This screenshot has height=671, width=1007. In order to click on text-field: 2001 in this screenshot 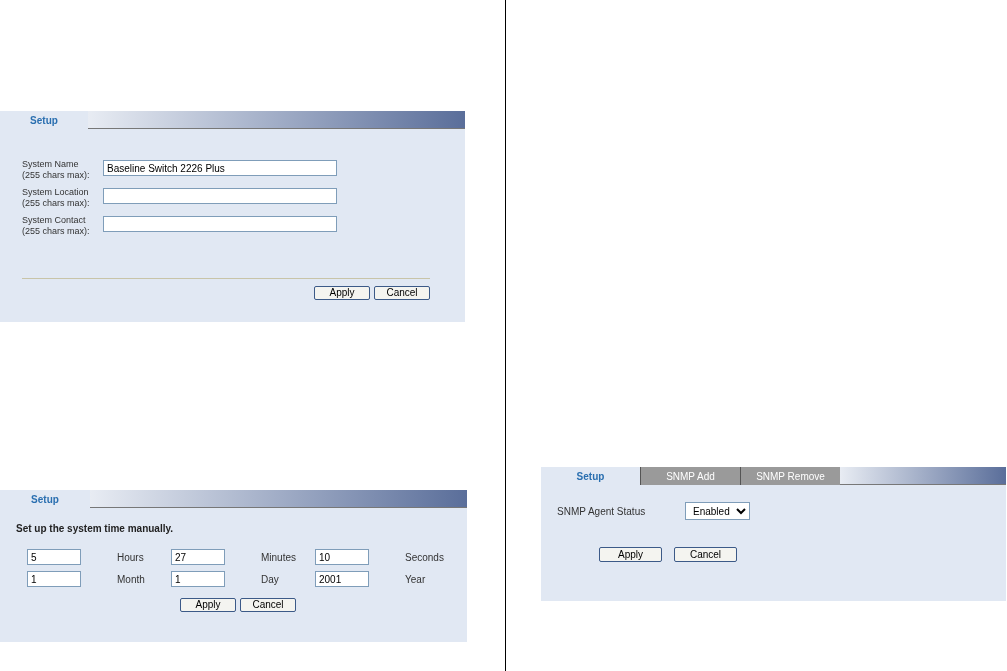, I will do `click(342, 579)`.